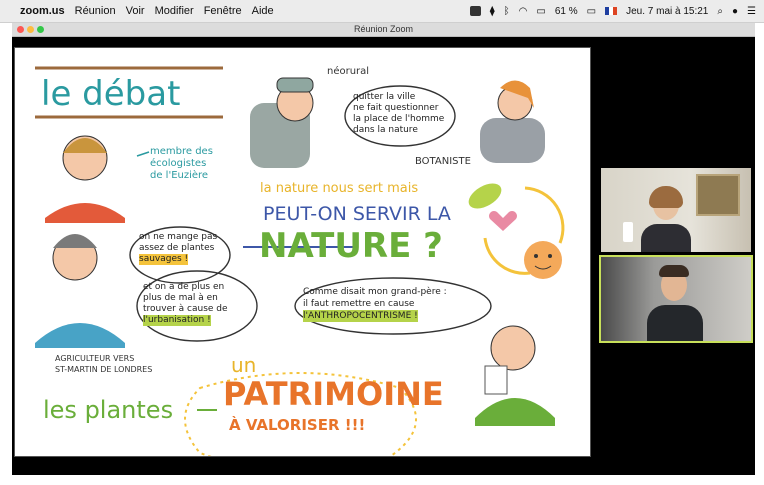 This screenshot has height=485, width=764. Describe the element at coordinates (611, 11) in the screenshot. I see `input-source-flag-icon` at that location.